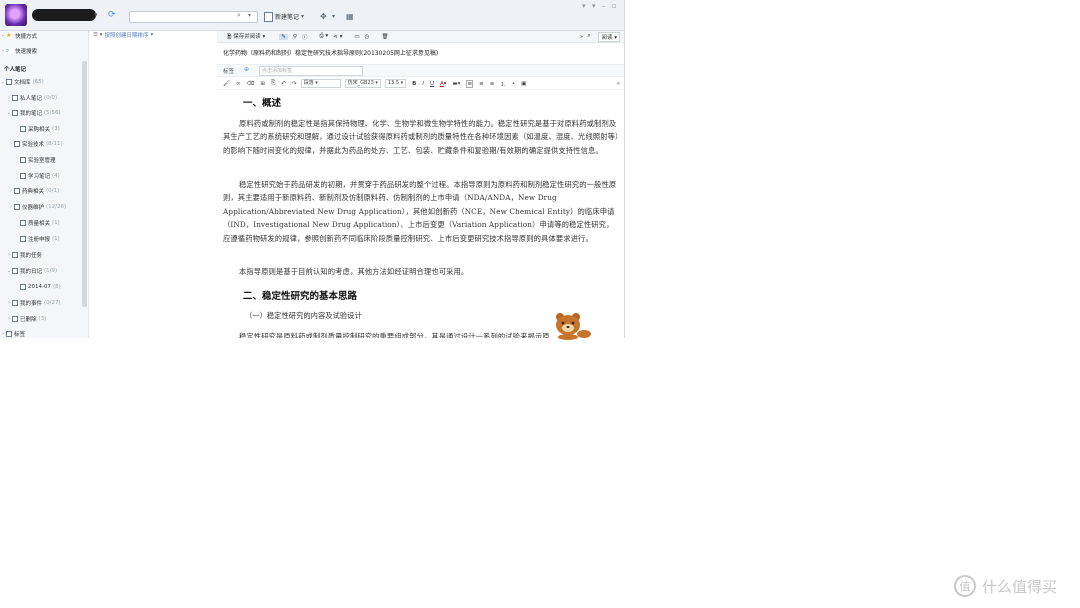 Image resolution: width=1080 pixels, height=608 pixels. What do you see at coordinates (42, 319) in the screenshot?
I see `item-count: (3)` at bounding box center [42, 319].